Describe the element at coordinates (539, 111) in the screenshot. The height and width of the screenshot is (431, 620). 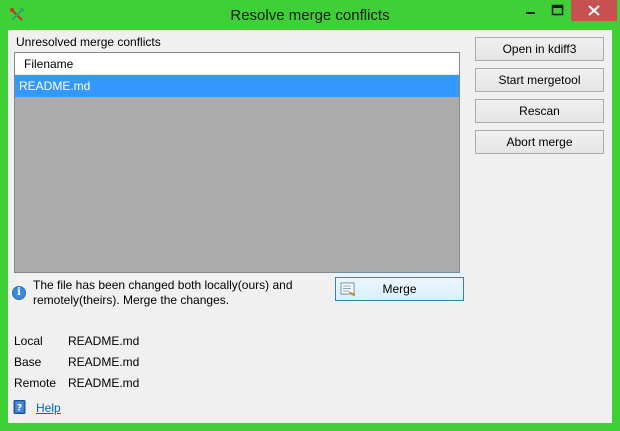
I see `rescan-button: Rescan` at that location.